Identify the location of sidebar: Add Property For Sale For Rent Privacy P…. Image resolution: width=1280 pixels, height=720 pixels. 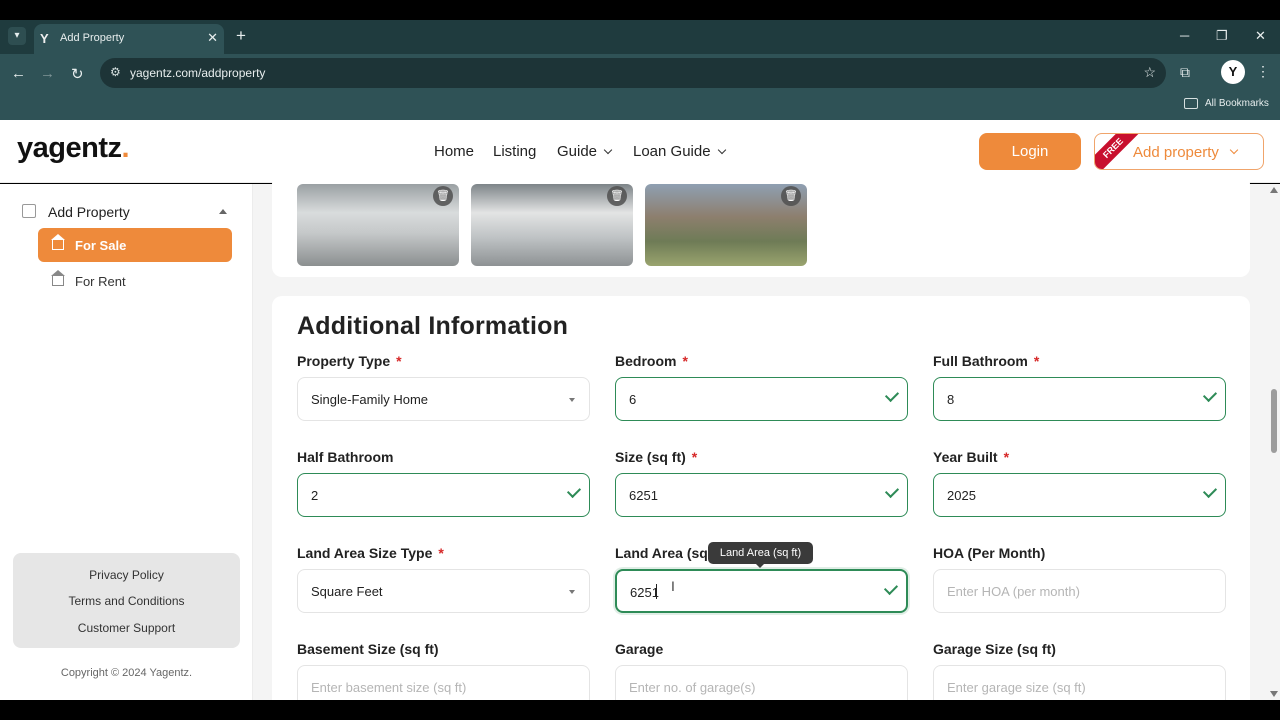
(126, 442).